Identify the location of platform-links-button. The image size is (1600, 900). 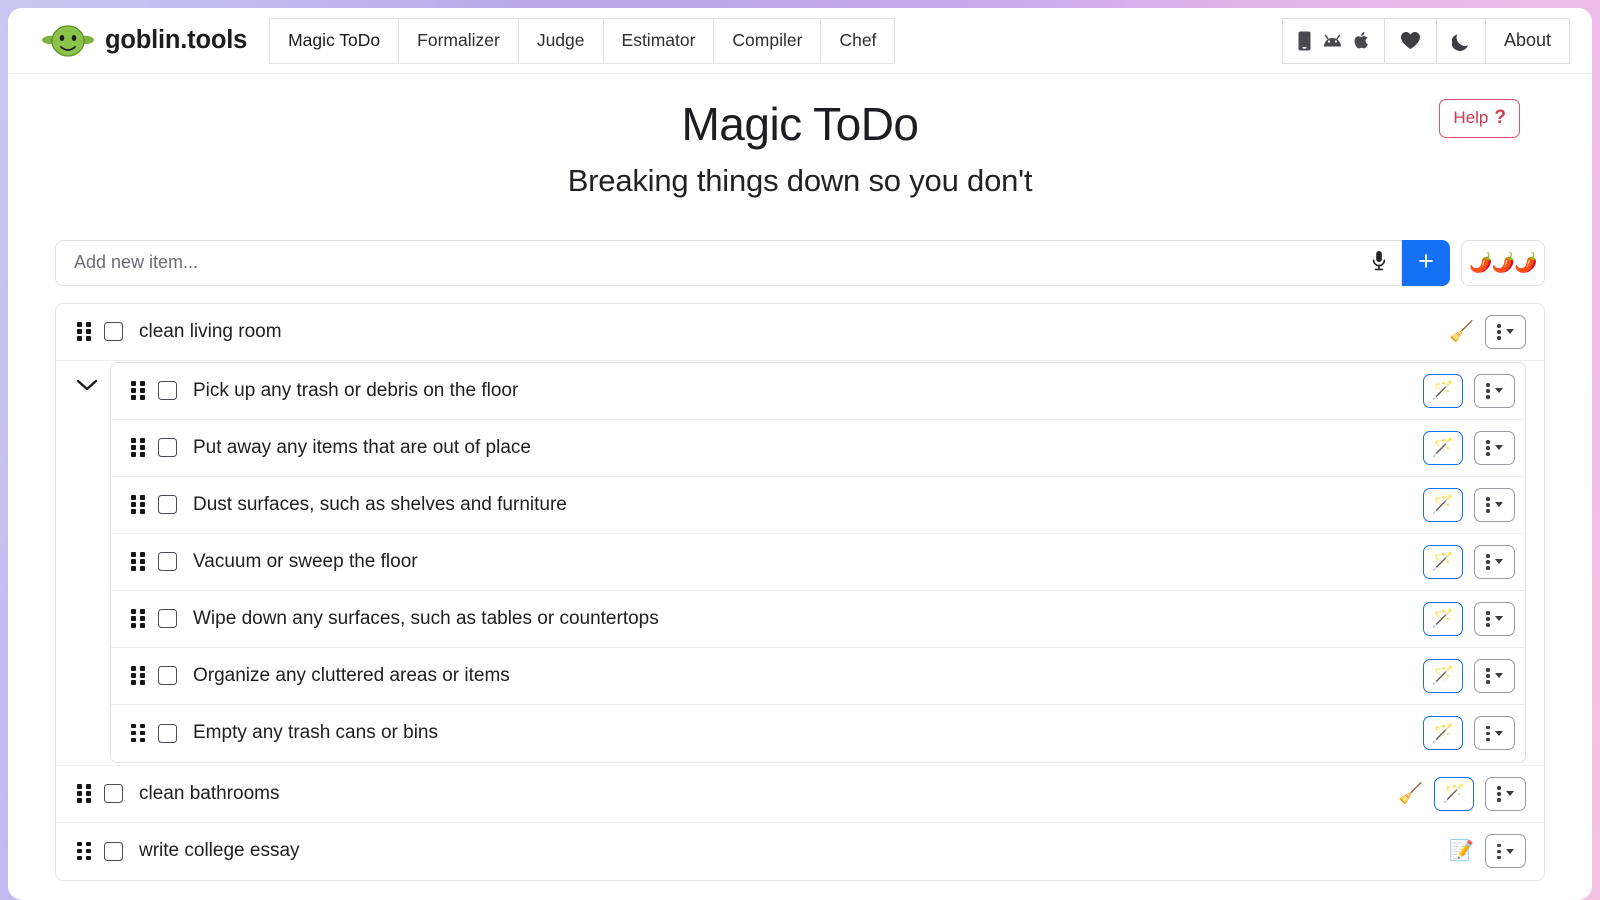
(1333, 40).